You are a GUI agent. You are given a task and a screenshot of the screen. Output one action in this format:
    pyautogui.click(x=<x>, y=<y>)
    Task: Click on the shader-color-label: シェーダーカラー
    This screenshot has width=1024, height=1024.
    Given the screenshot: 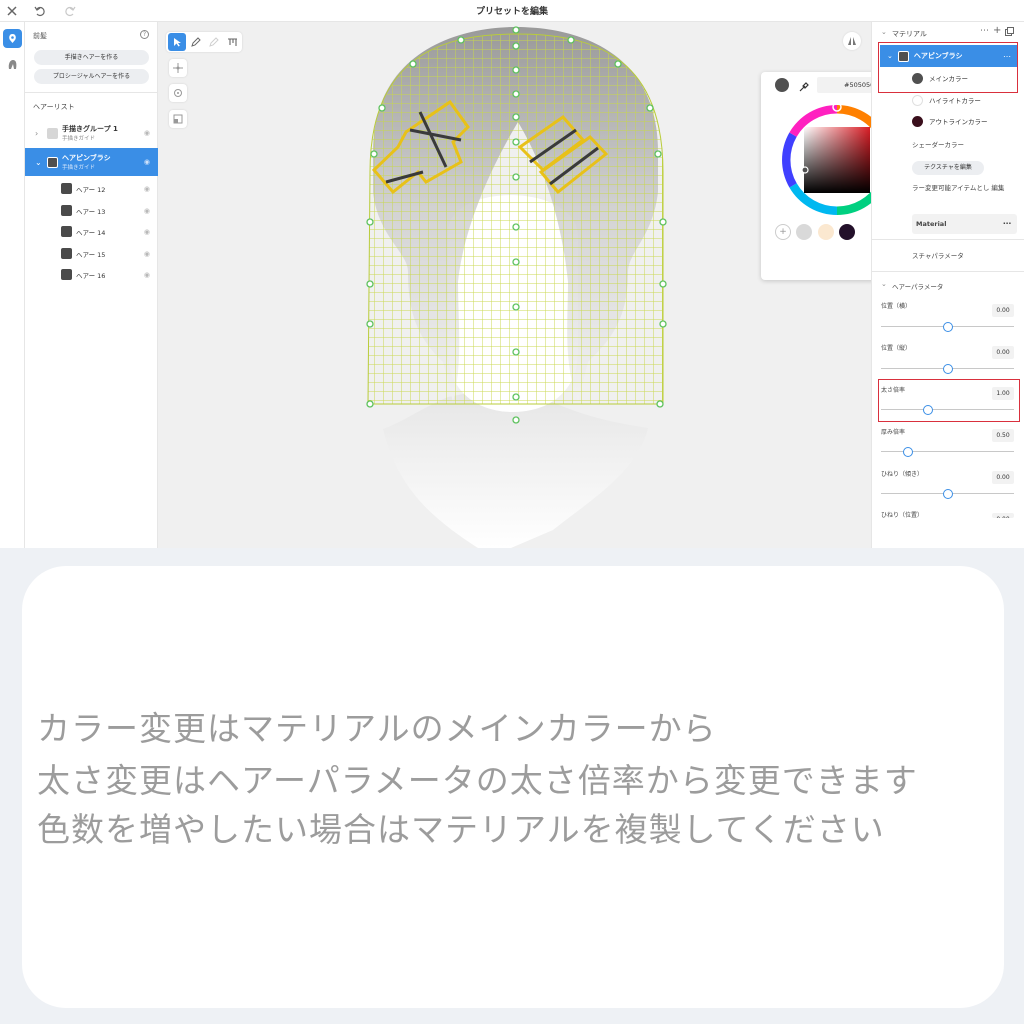 What is the action you would take?
    pyautogui.click(x=938, y=145)
    